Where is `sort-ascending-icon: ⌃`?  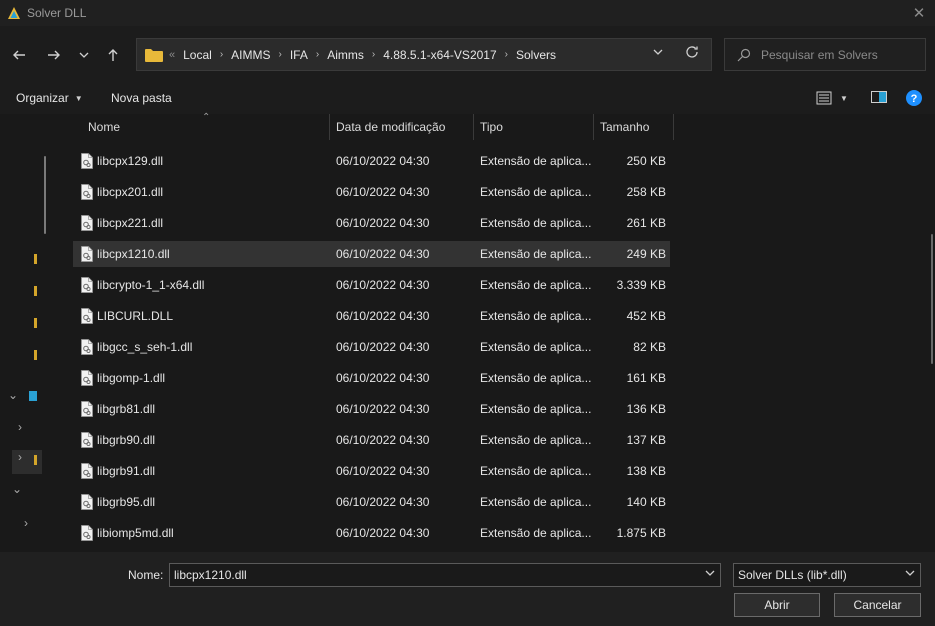 sort-ascending-icon: ⌃ is located at coordinates (206, 117).